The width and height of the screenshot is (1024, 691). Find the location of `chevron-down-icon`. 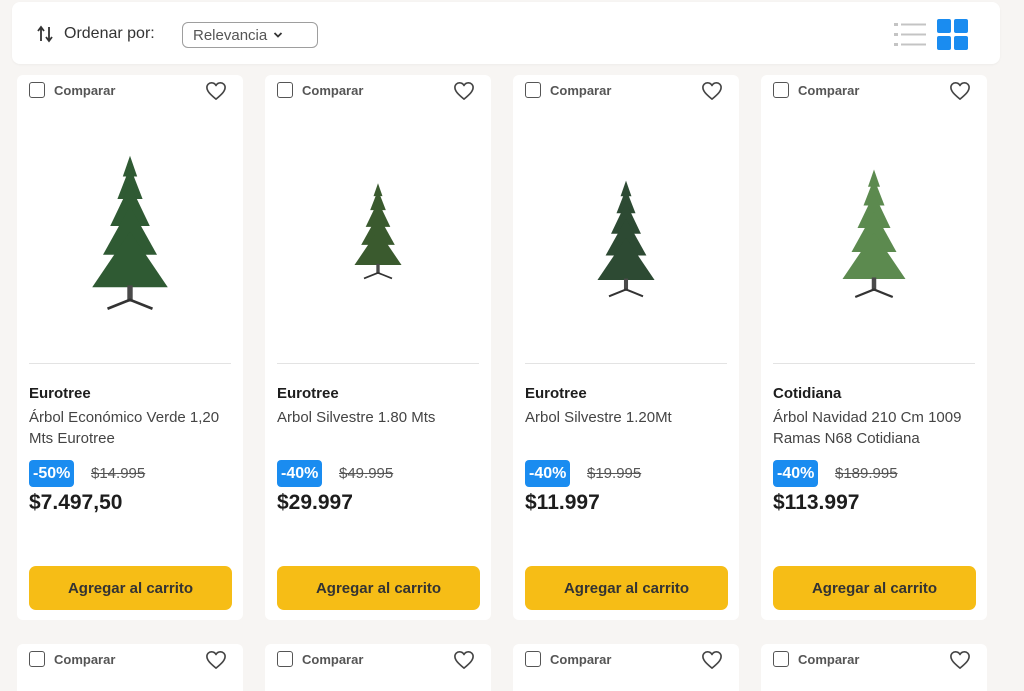

chevron-down-icon is located at coordinates (278, 35).